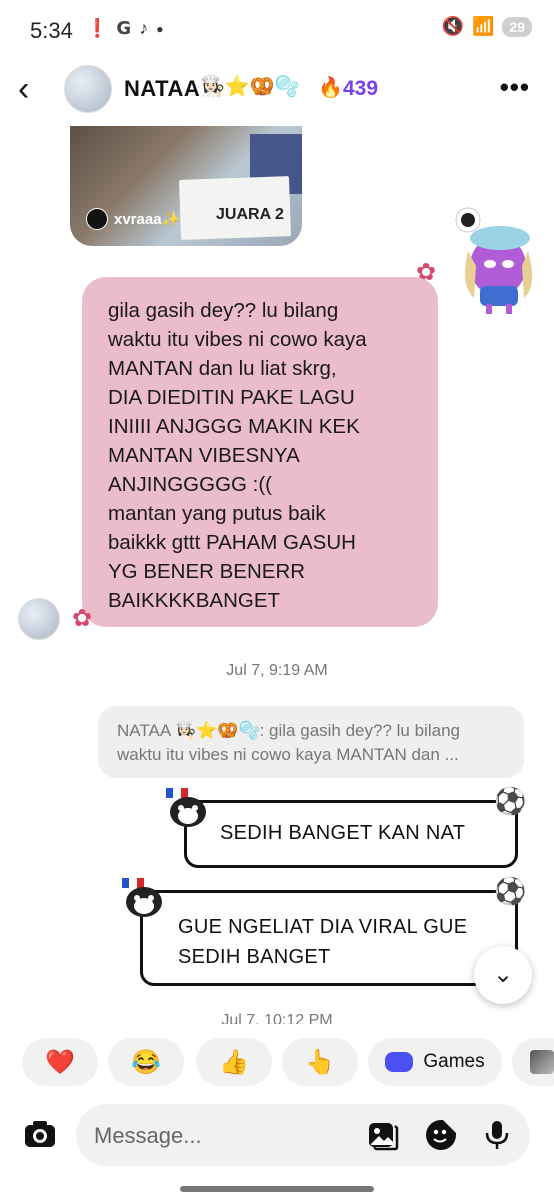 This screenshot has height=1200, width=554. I want to click on games-button: Games, so click(435, 1062).